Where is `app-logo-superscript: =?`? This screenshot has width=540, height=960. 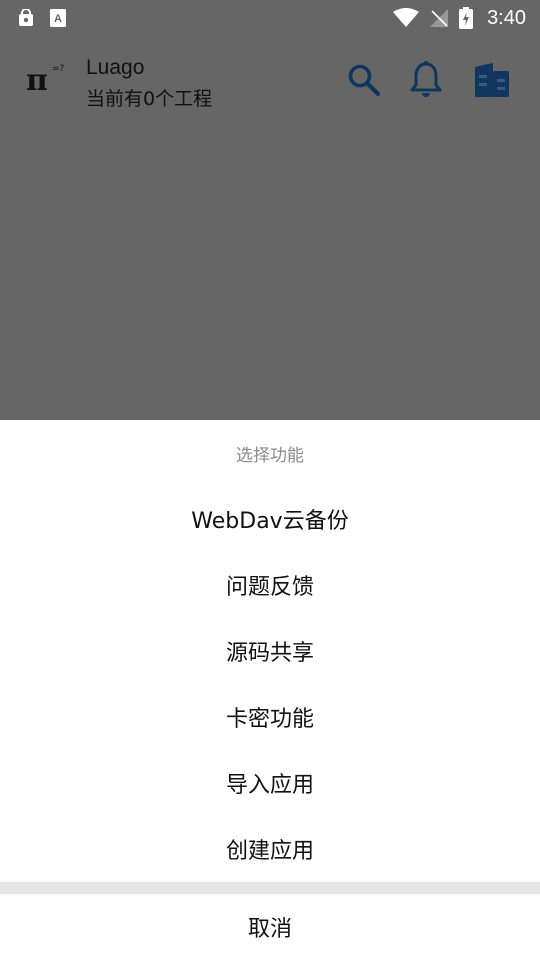 app-logo-superscript: =? is located at coordinates (58, 69).